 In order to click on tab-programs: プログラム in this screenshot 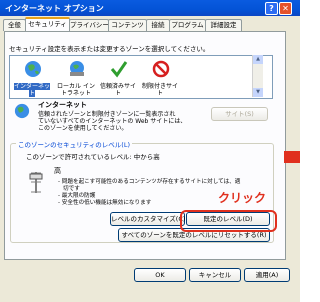, I will do `click(187, 25)`.